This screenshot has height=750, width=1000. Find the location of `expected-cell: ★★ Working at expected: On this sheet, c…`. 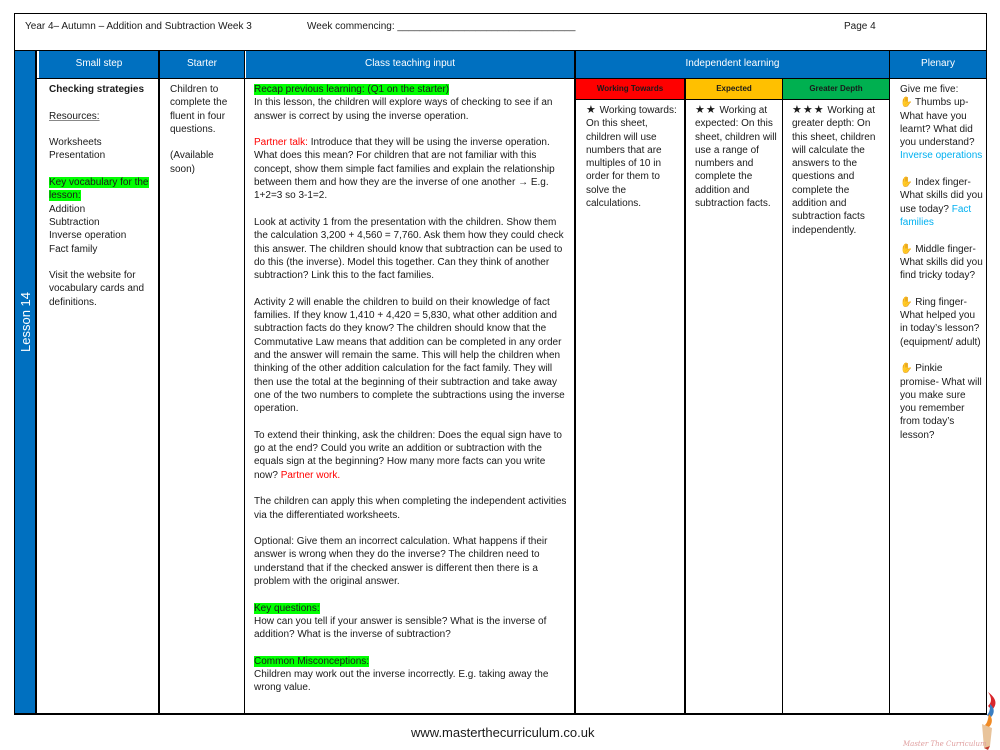

expected-cell: ★★ Working at expected: On this sheet, c… is located at coordinates (734, 406).